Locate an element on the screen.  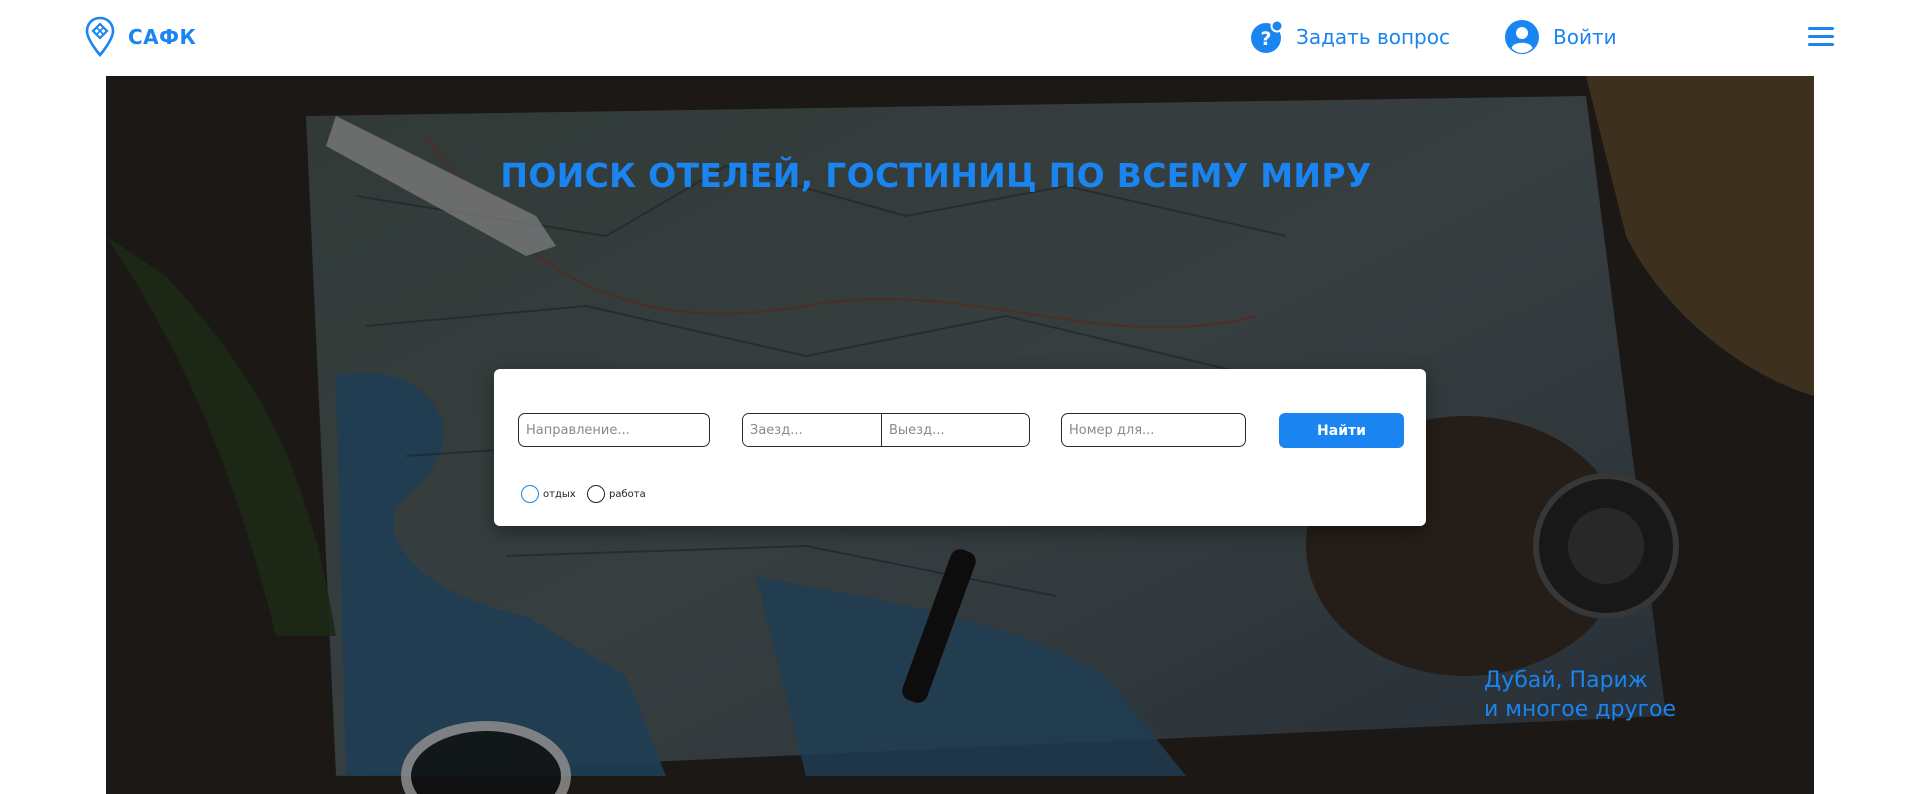
page-title: ПОИСК ОТЕЛЕЙ, ГОСТИНИЦ ПО ВСЕМУ МИРУ is located at coordinates (936, 175).